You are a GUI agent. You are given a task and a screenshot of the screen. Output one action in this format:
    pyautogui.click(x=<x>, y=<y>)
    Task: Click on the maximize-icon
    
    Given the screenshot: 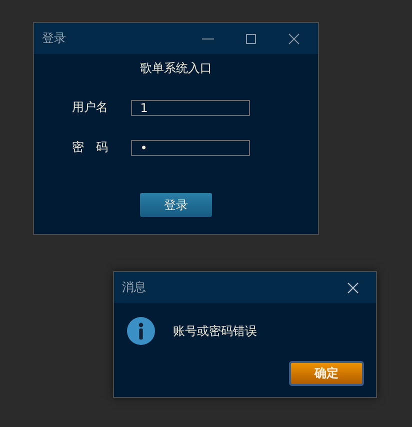 What is the action you would take?
    pyautogui.click(x=251, y=38)
    